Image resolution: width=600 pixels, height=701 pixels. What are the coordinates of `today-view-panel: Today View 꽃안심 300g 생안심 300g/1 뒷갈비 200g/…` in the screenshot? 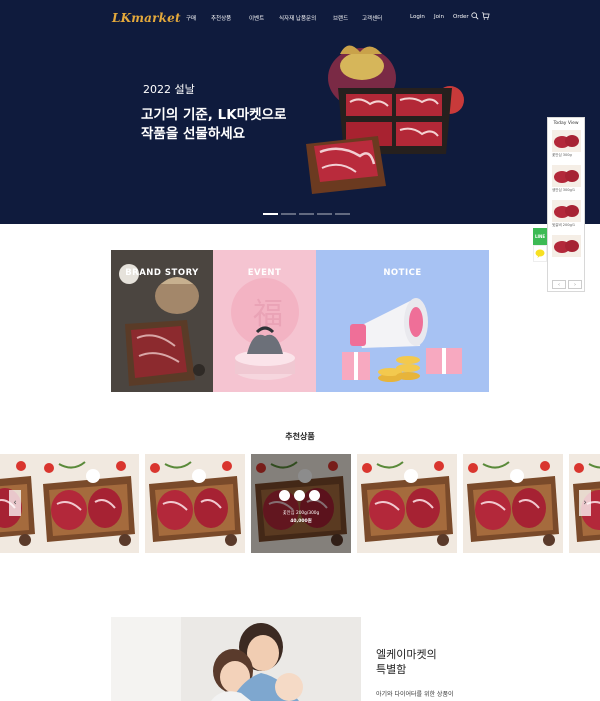 It's located at (566, 204).